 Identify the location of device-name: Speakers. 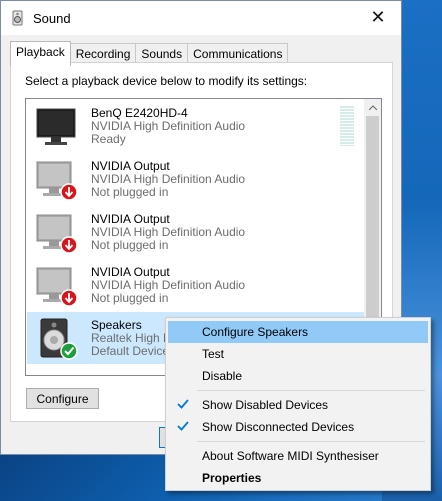
(116, 325).